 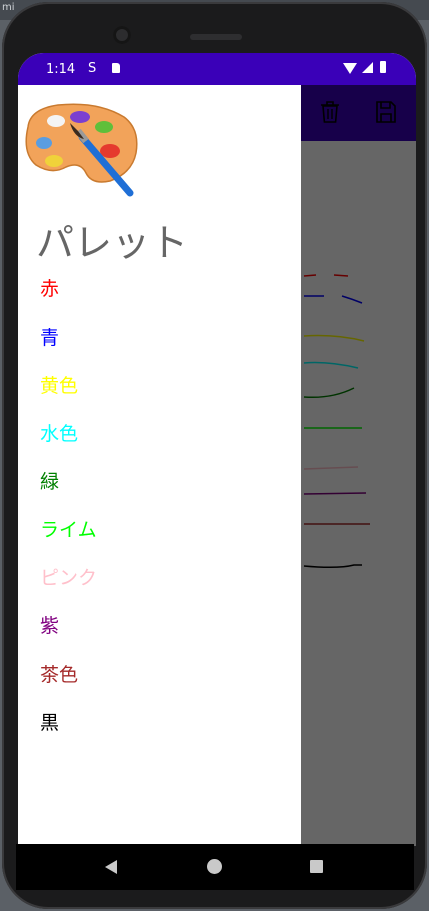 I want to click on color-menu-item: 黄色, so click(x=59, y=386).